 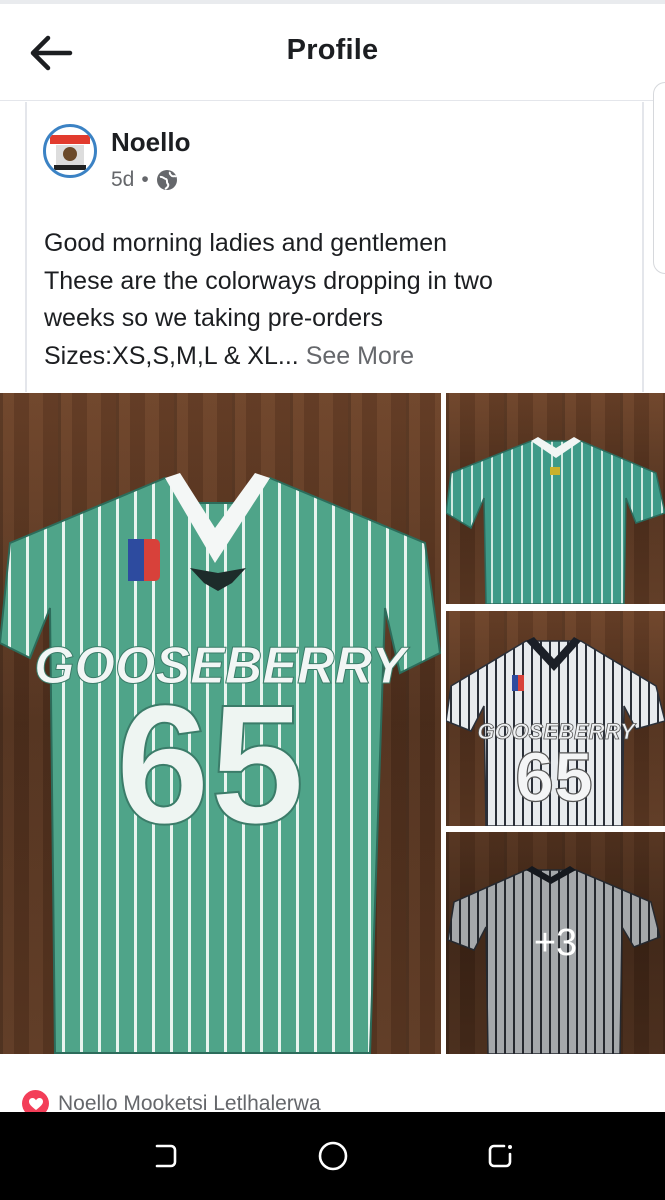 I want to click on post-text-line: Good morning ladies and gentlemen, so click(x=246, y=243).